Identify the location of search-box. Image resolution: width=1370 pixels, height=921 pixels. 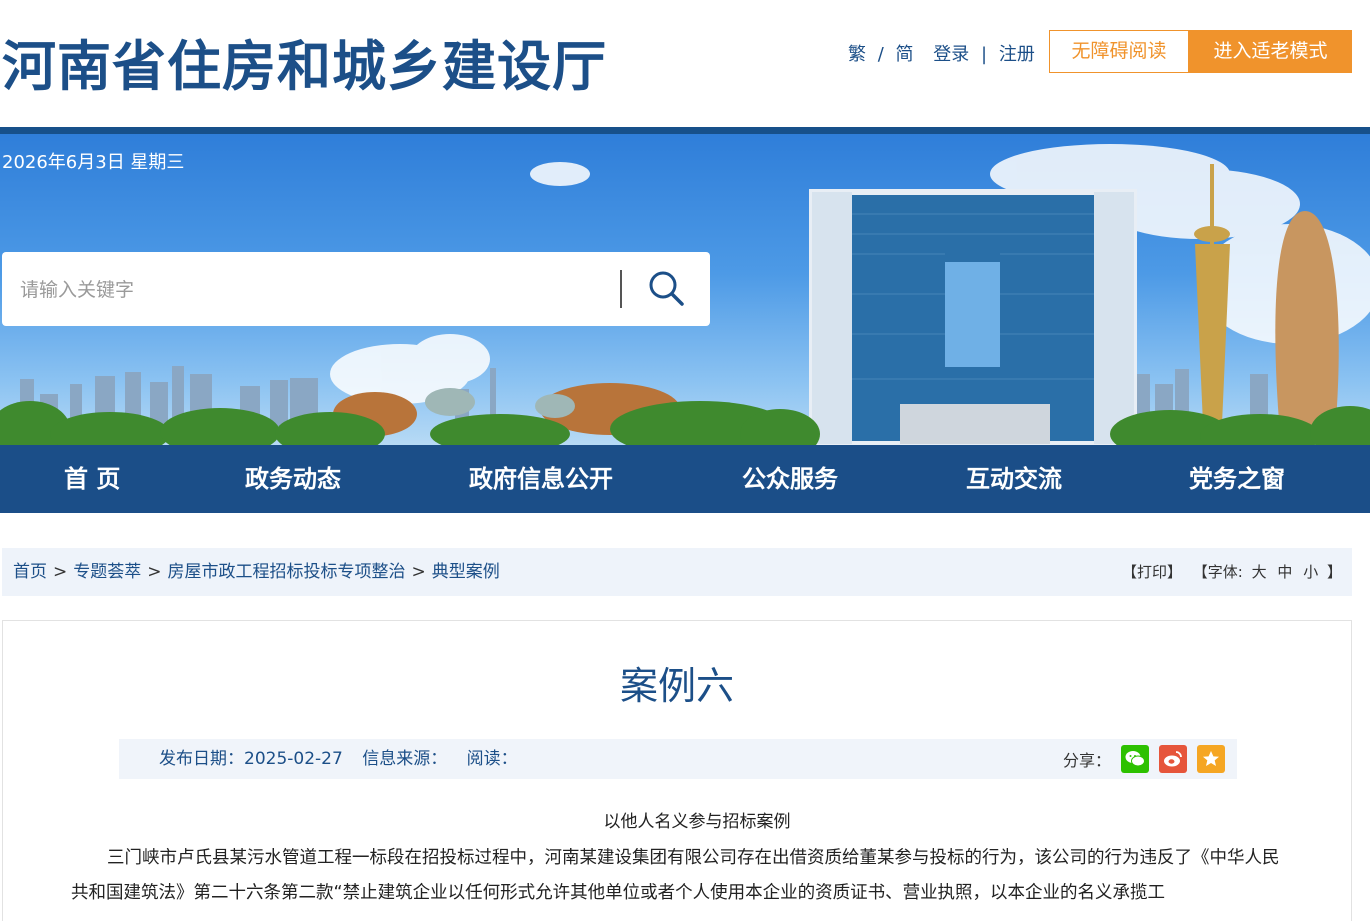
(356, 289).